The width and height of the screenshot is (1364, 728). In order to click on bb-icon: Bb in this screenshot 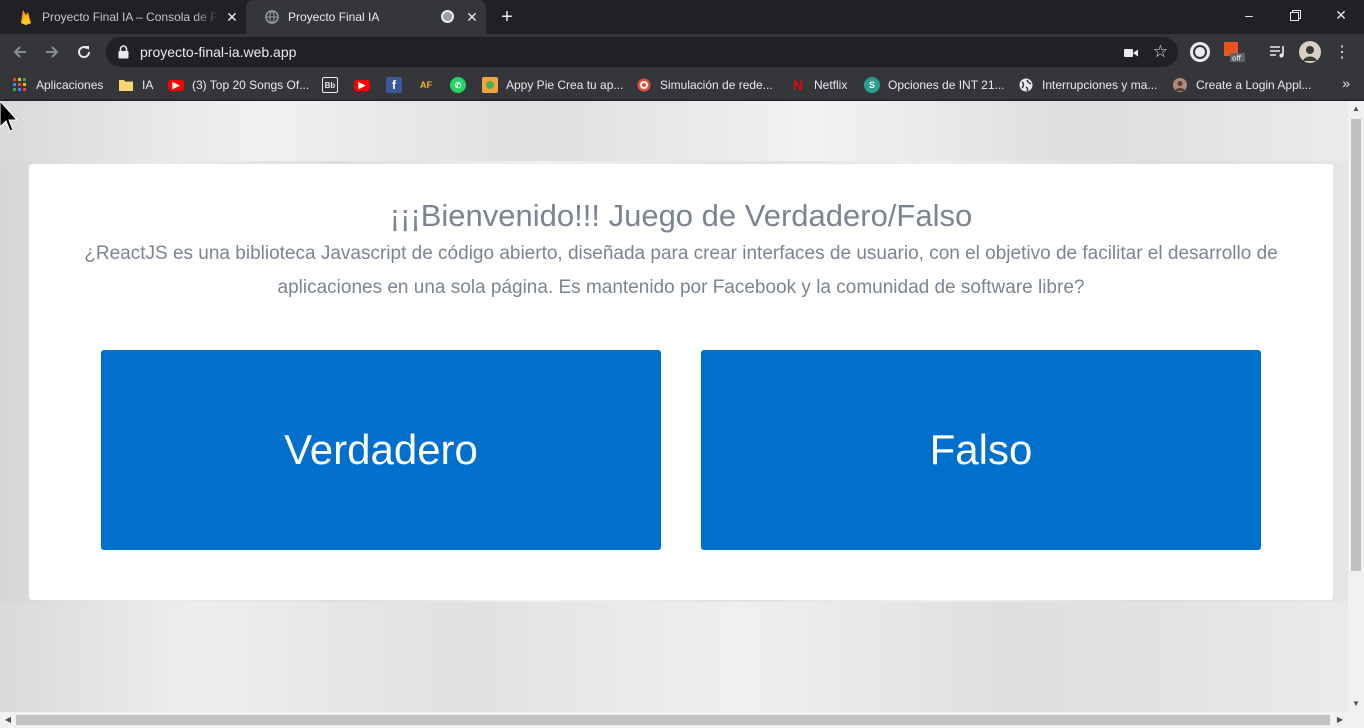, I will do `click(330, 85)`.